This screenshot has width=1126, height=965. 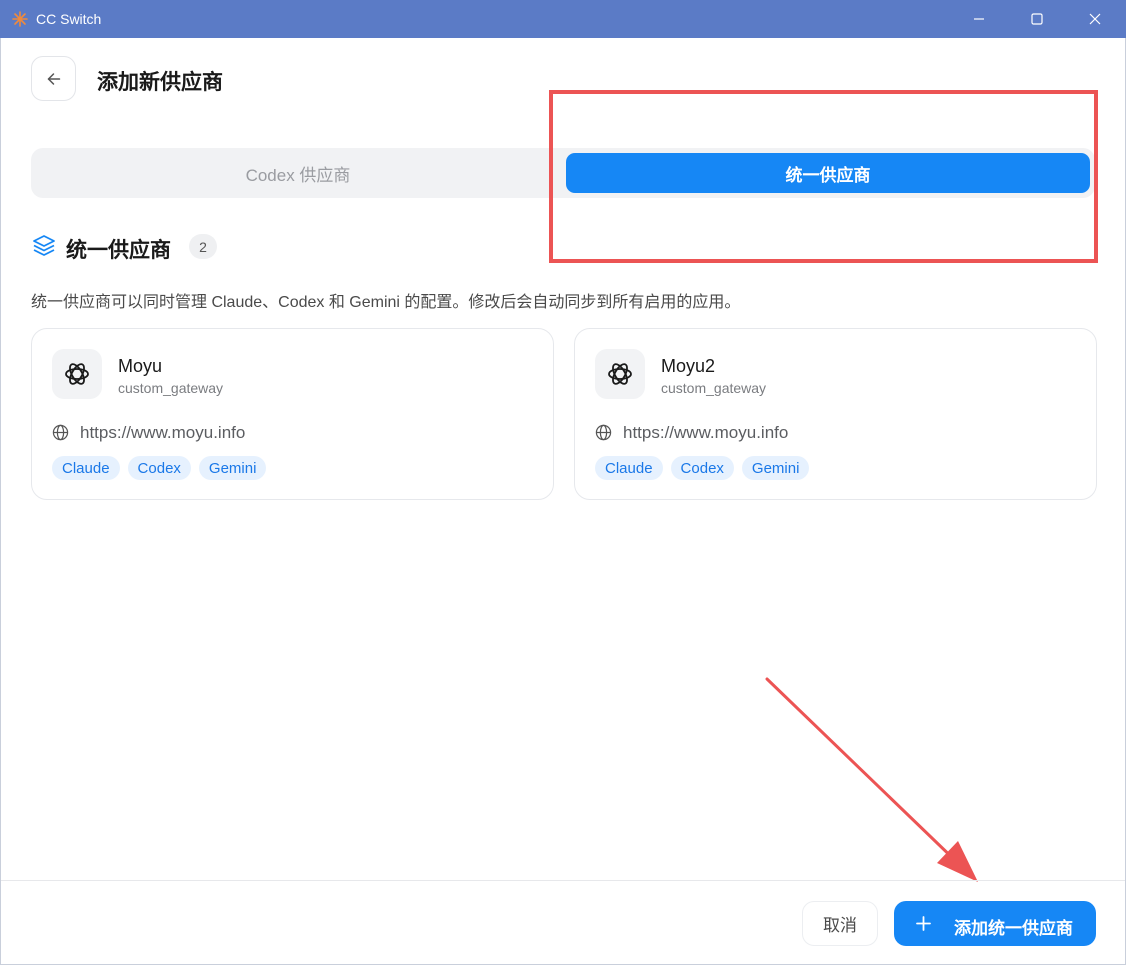 I want to click on minimize-button, so click(x=979, y=19).